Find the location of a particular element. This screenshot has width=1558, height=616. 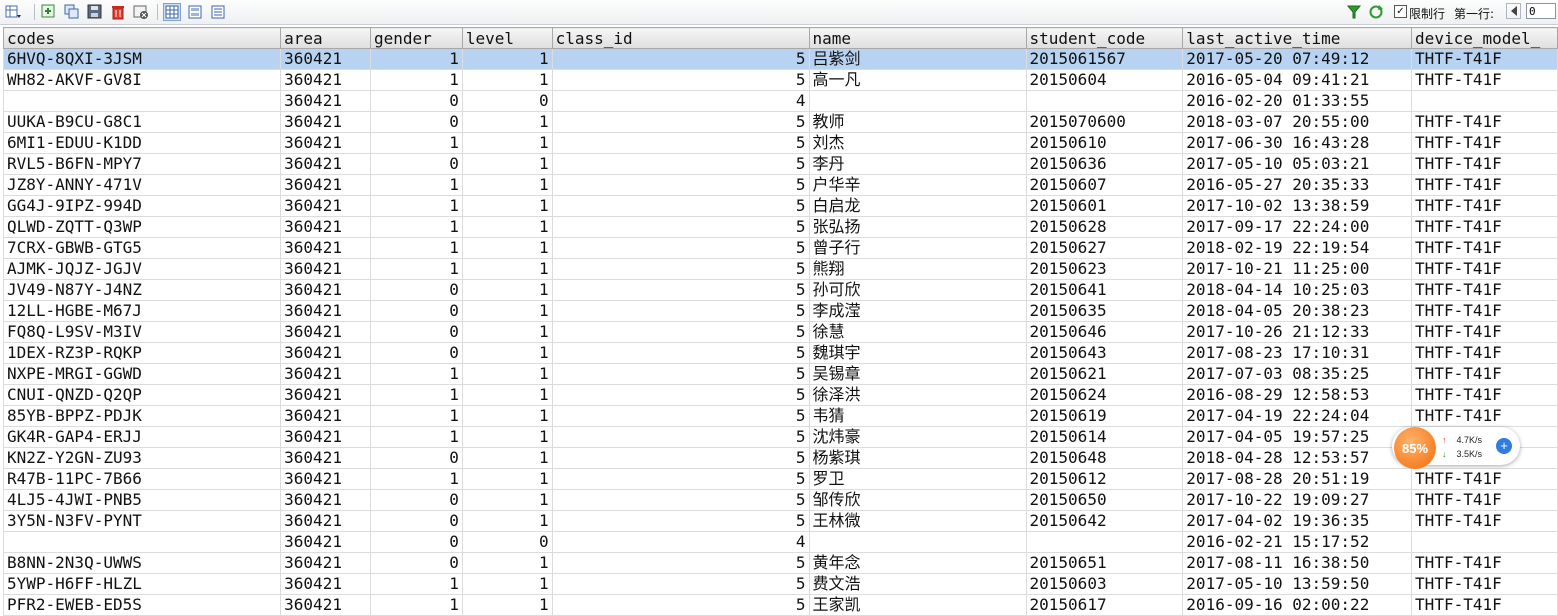

cell-name: 教师 is located at coordinates (917, 122).